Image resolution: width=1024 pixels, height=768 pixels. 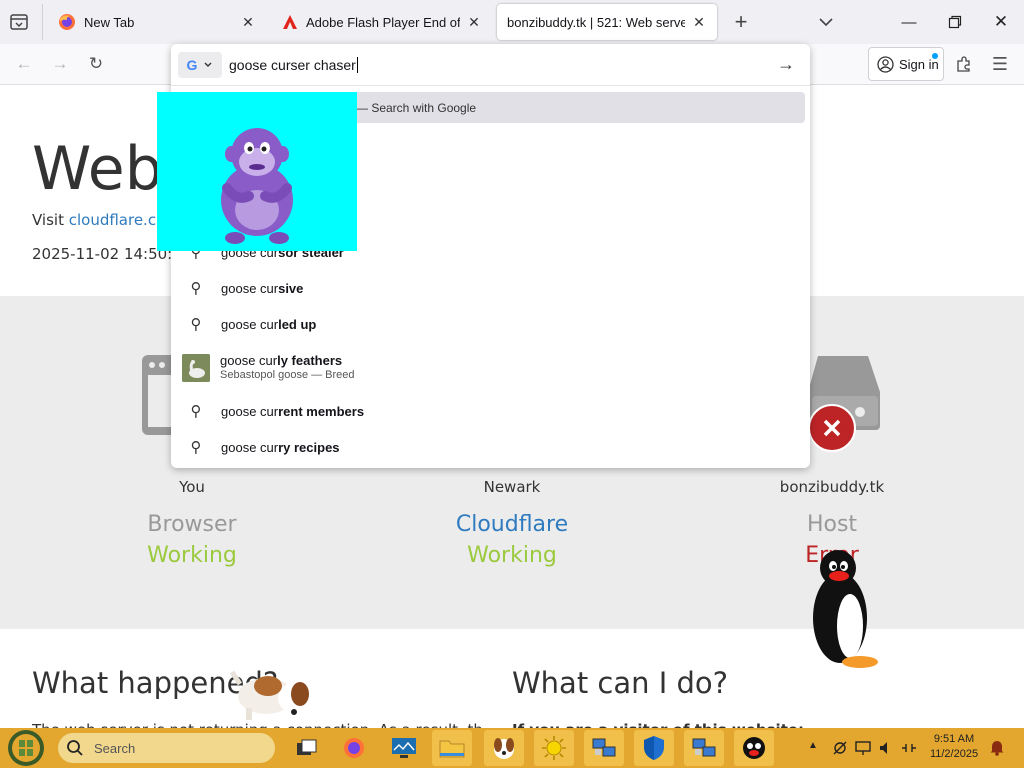 I want to click on minimize-button: —, so click(x=909, y=22).